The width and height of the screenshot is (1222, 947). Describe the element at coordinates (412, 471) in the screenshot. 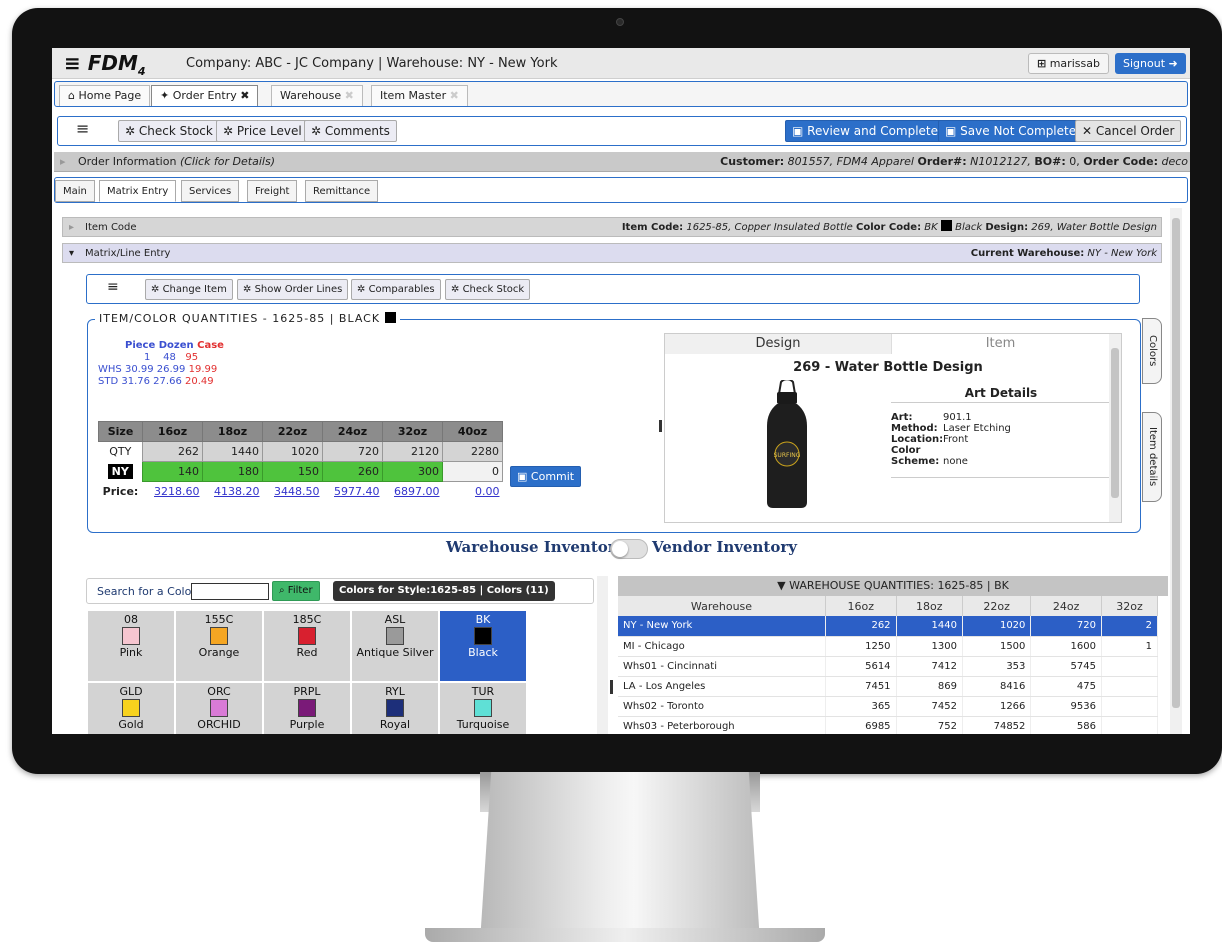

I see `ny-qty-input: 300` at that location.